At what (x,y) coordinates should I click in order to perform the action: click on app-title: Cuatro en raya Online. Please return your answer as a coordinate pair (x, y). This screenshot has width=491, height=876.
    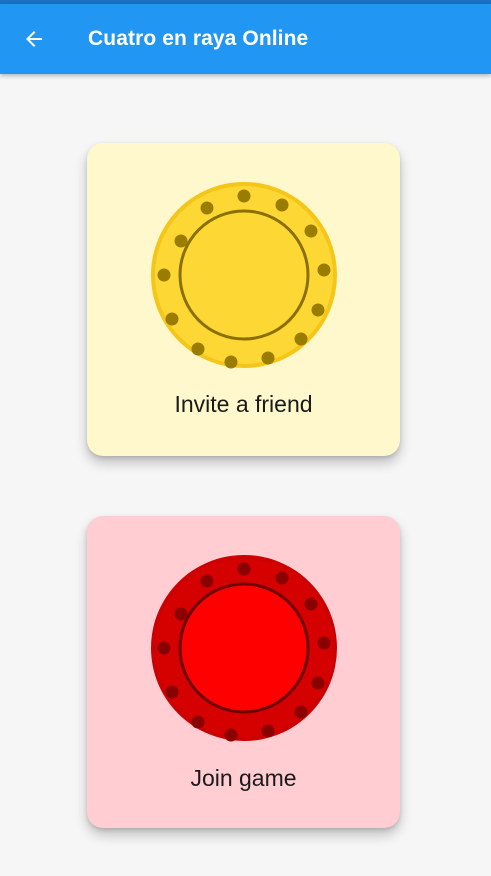
    Looking at the image, I should click on (198, 38).